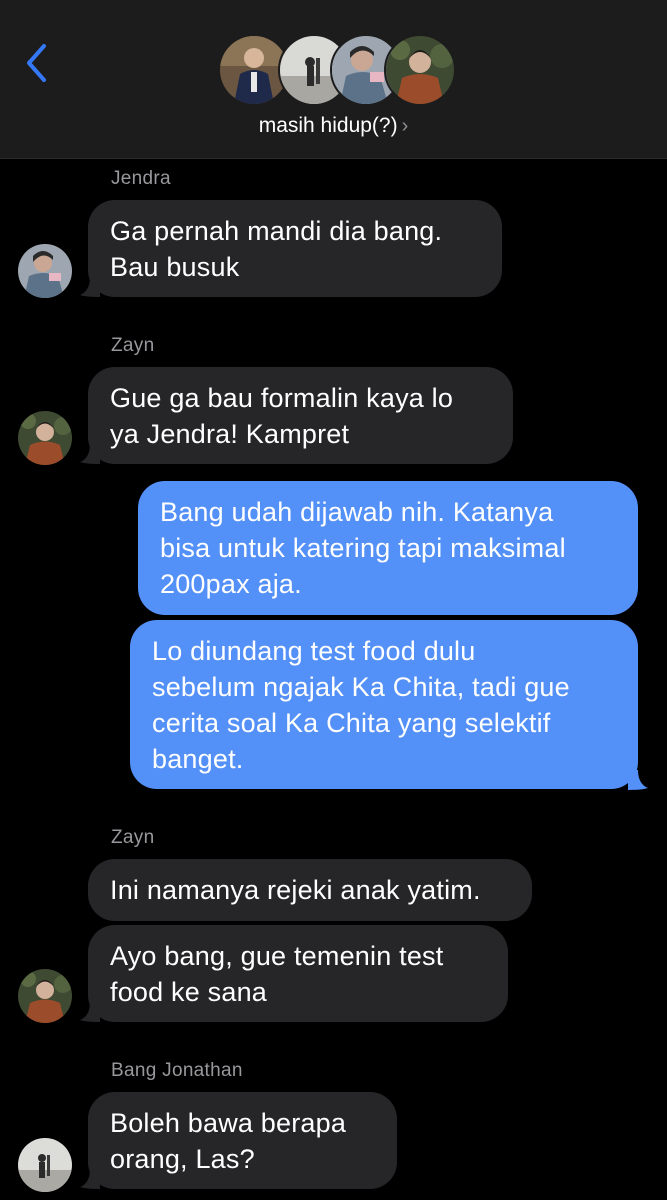 This screenshot has width=667, height=1200. I want to click on message-line: Boleh bawa berapa, so click(228, 1122).